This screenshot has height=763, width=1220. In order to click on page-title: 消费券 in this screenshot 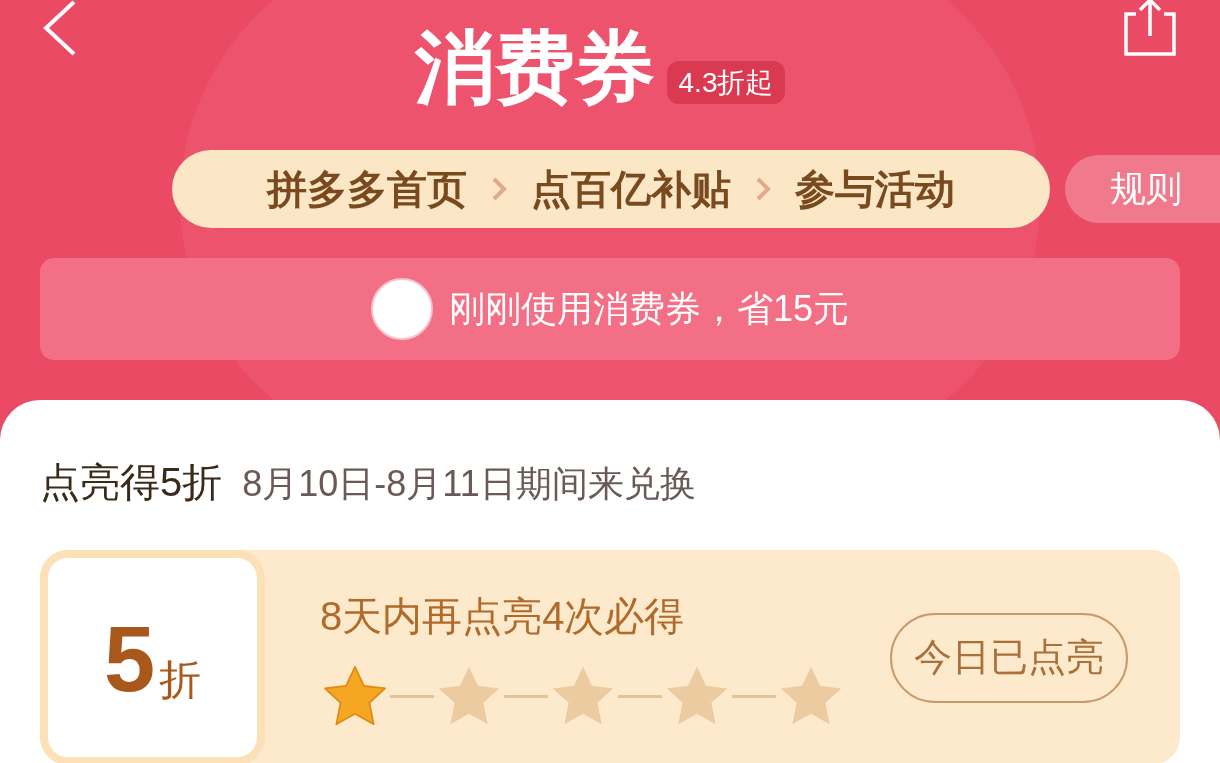, I will do `click(534, 68)`.